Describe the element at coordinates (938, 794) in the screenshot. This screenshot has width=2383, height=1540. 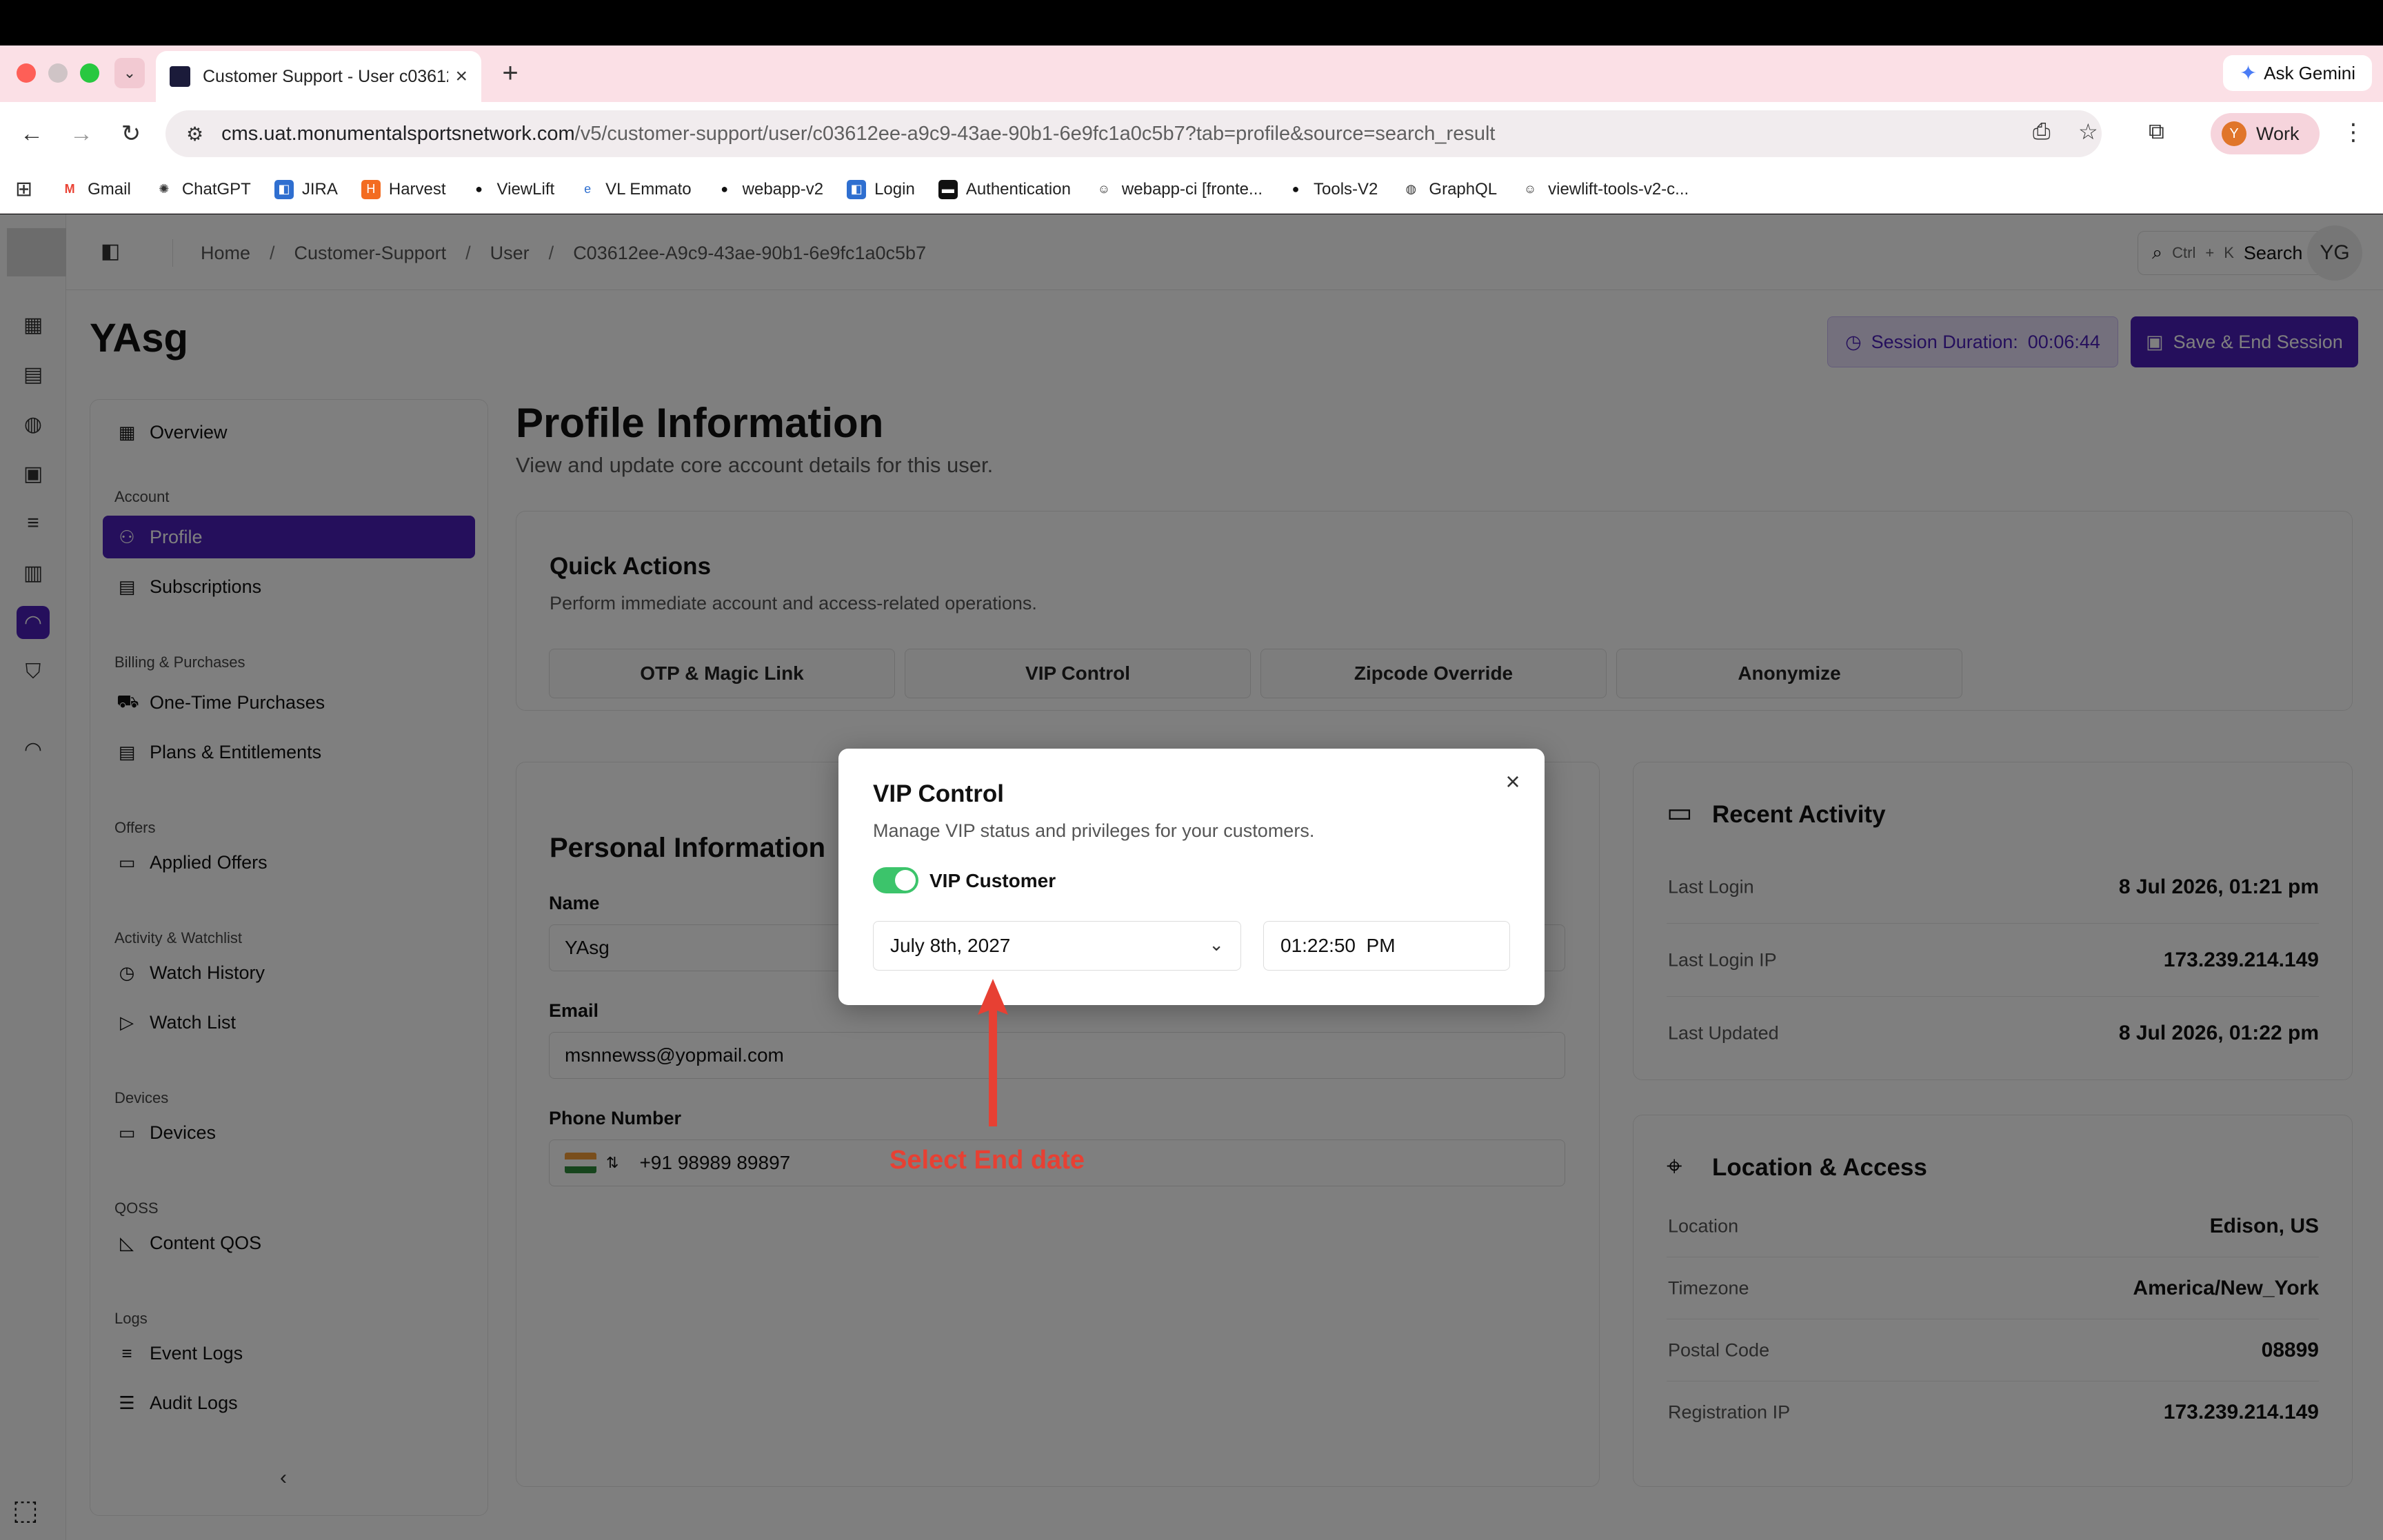
I see `dialog-title: VIP Control` at that location.